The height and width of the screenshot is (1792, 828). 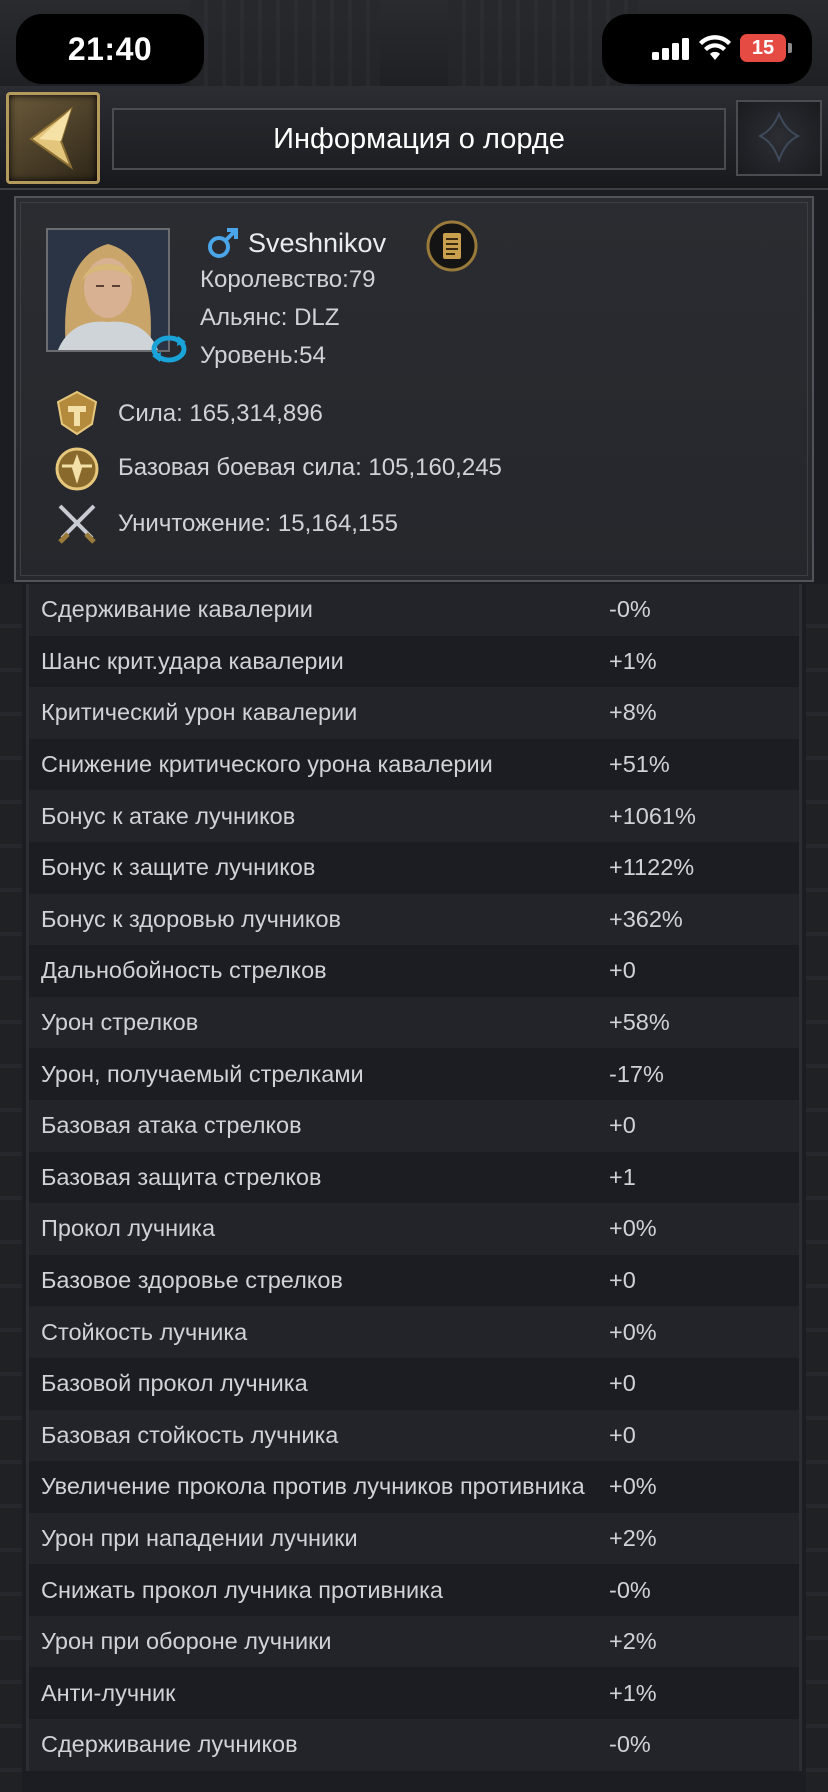 What do you see at coordinates (763, 48) in the screenshot?
I see `battery-indicator: 15` at bounding box center [763, 48].